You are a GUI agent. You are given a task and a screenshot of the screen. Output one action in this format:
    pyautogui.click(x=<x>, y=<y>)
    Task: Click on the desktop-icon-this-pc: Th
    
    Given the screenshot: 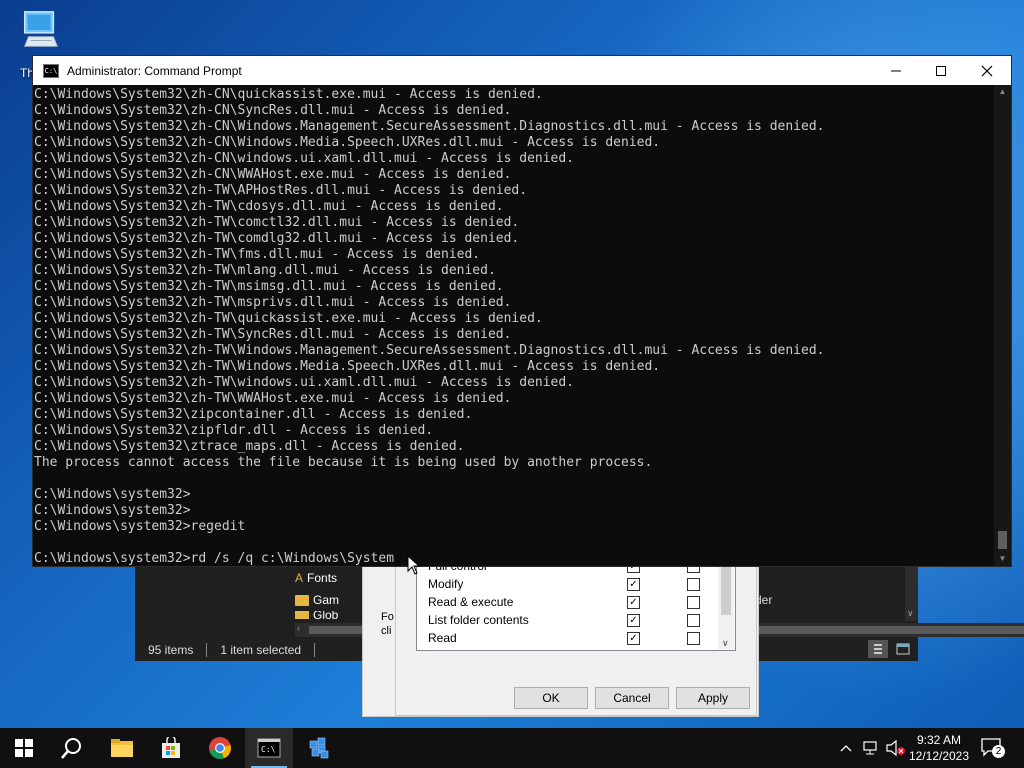 What is the action you would take?
    pyautogui.click(x=40, y=44)
    